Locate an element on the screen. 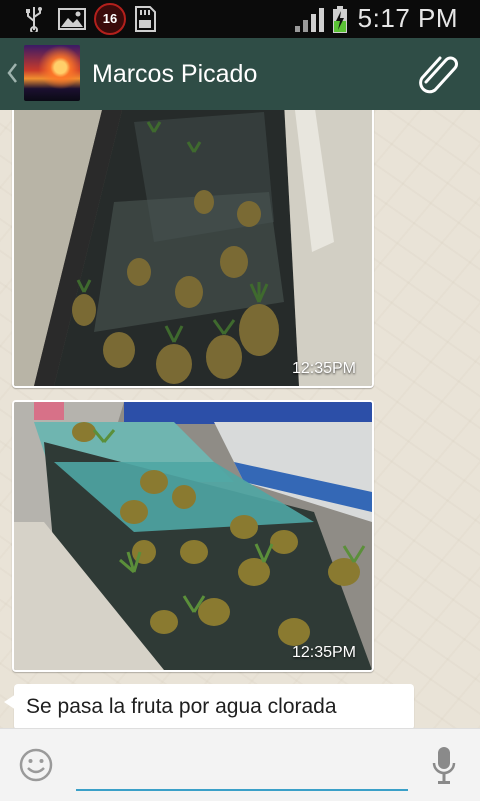 This screenshot has width=480, height=801. attach-paperclip-icon is located at coordinates (438, 74).